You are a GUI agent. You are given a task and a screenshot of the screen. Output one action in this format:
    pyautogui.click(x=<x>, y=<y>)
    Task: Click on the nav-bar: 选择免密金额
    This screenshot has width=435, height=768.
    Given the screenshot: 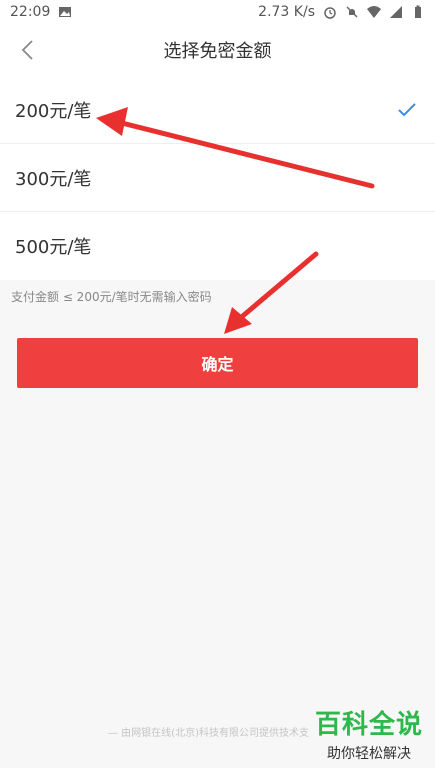 What is the action you would take?
    pyautogui.click(x=217, y=50)
    